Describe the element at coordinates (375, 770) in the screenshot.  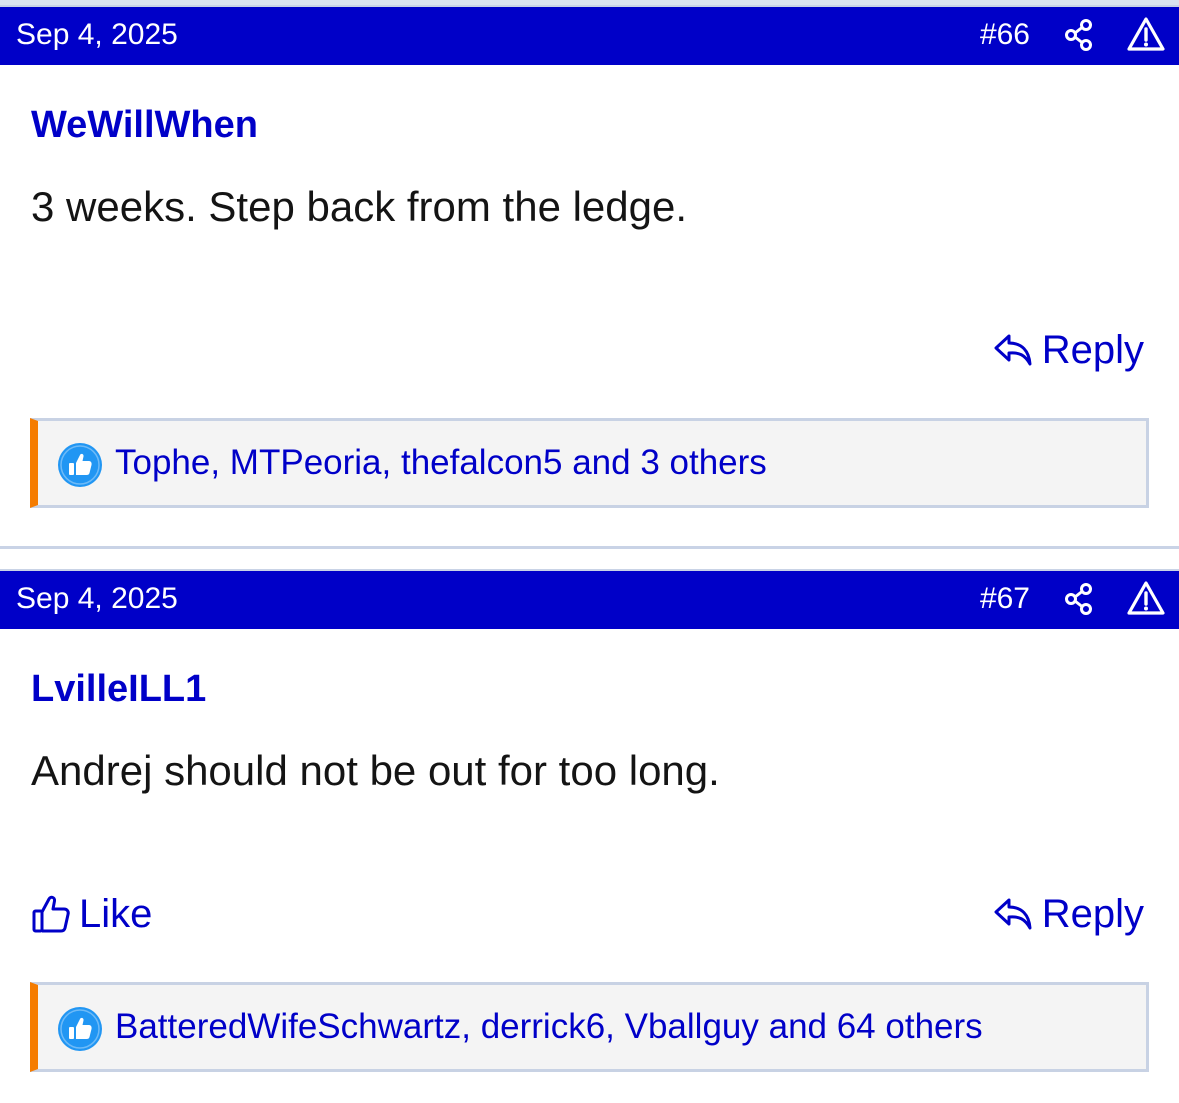
I see `post-message: Andrej should not be out for too long.` at that location.